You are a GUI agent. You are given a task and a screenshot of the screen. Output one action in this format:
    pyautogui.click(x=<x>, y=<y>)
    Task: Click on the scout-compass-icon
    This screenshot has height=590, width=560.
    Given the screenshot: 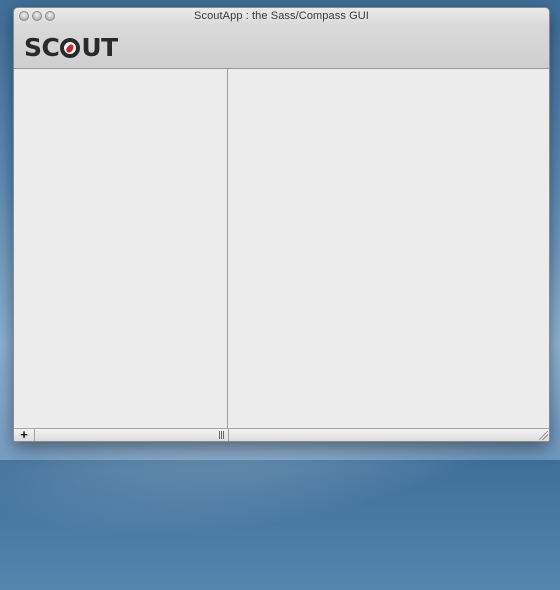 What is the action you would take?
    pyautogui.click(x=70, y=48)
    